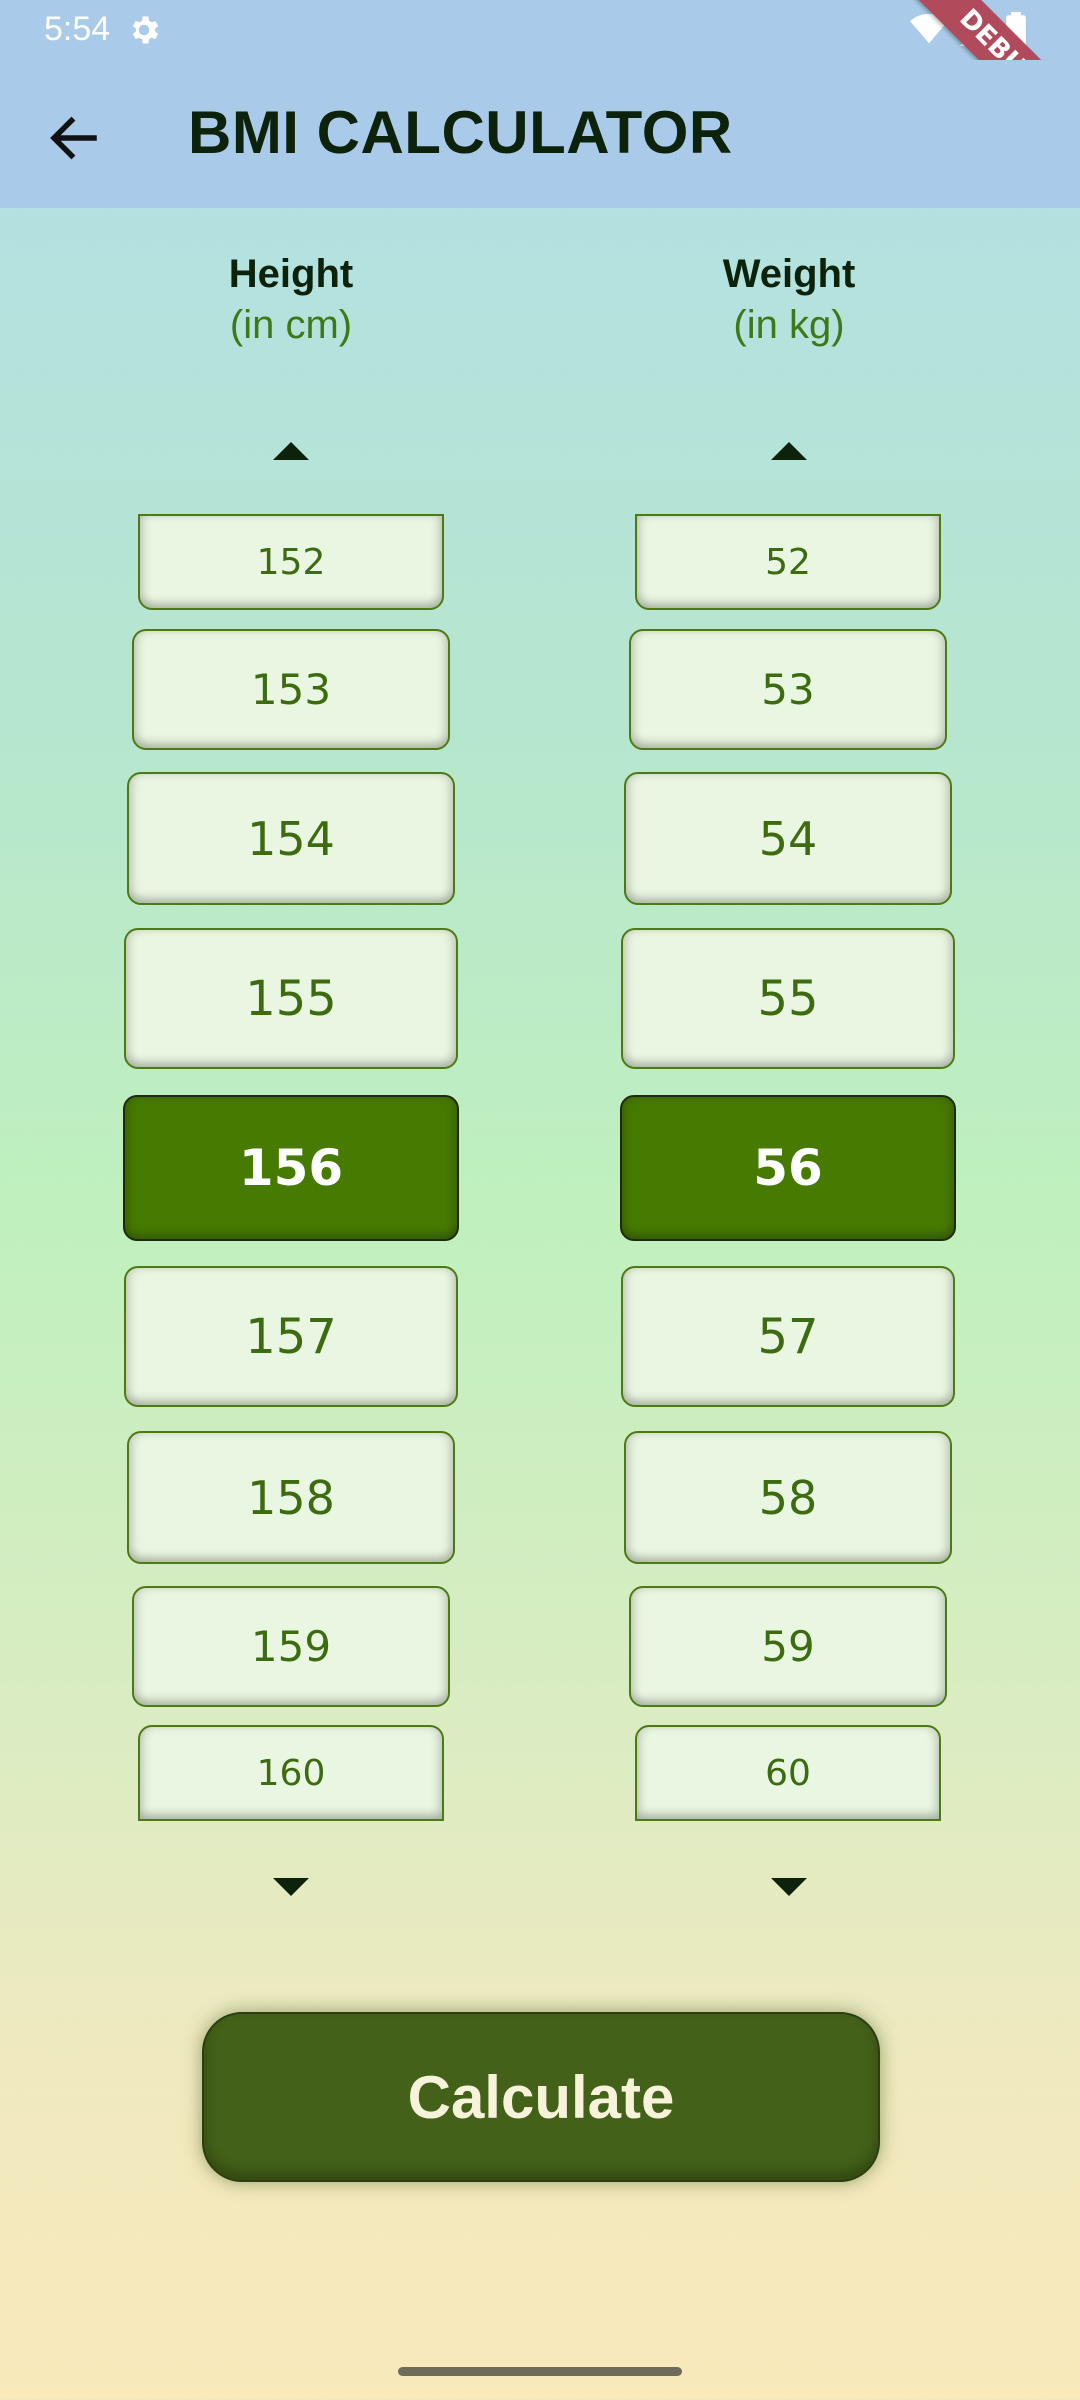 The height and width of the screenshot is (2400, 1080). What do you see at coordinates (788, 689) in the screenshot?
I see `weight-option: 53` at bounding box center [788, 689].